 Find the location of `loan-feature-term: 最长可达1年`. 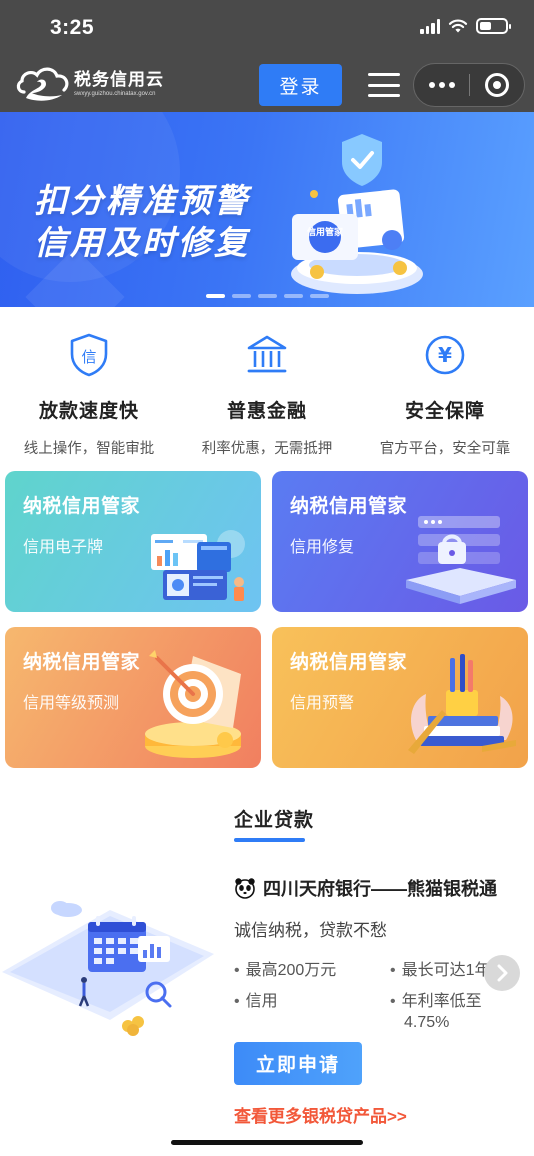

loan-feature-term: 最长可达1年 is located at coordinates (440, 968).